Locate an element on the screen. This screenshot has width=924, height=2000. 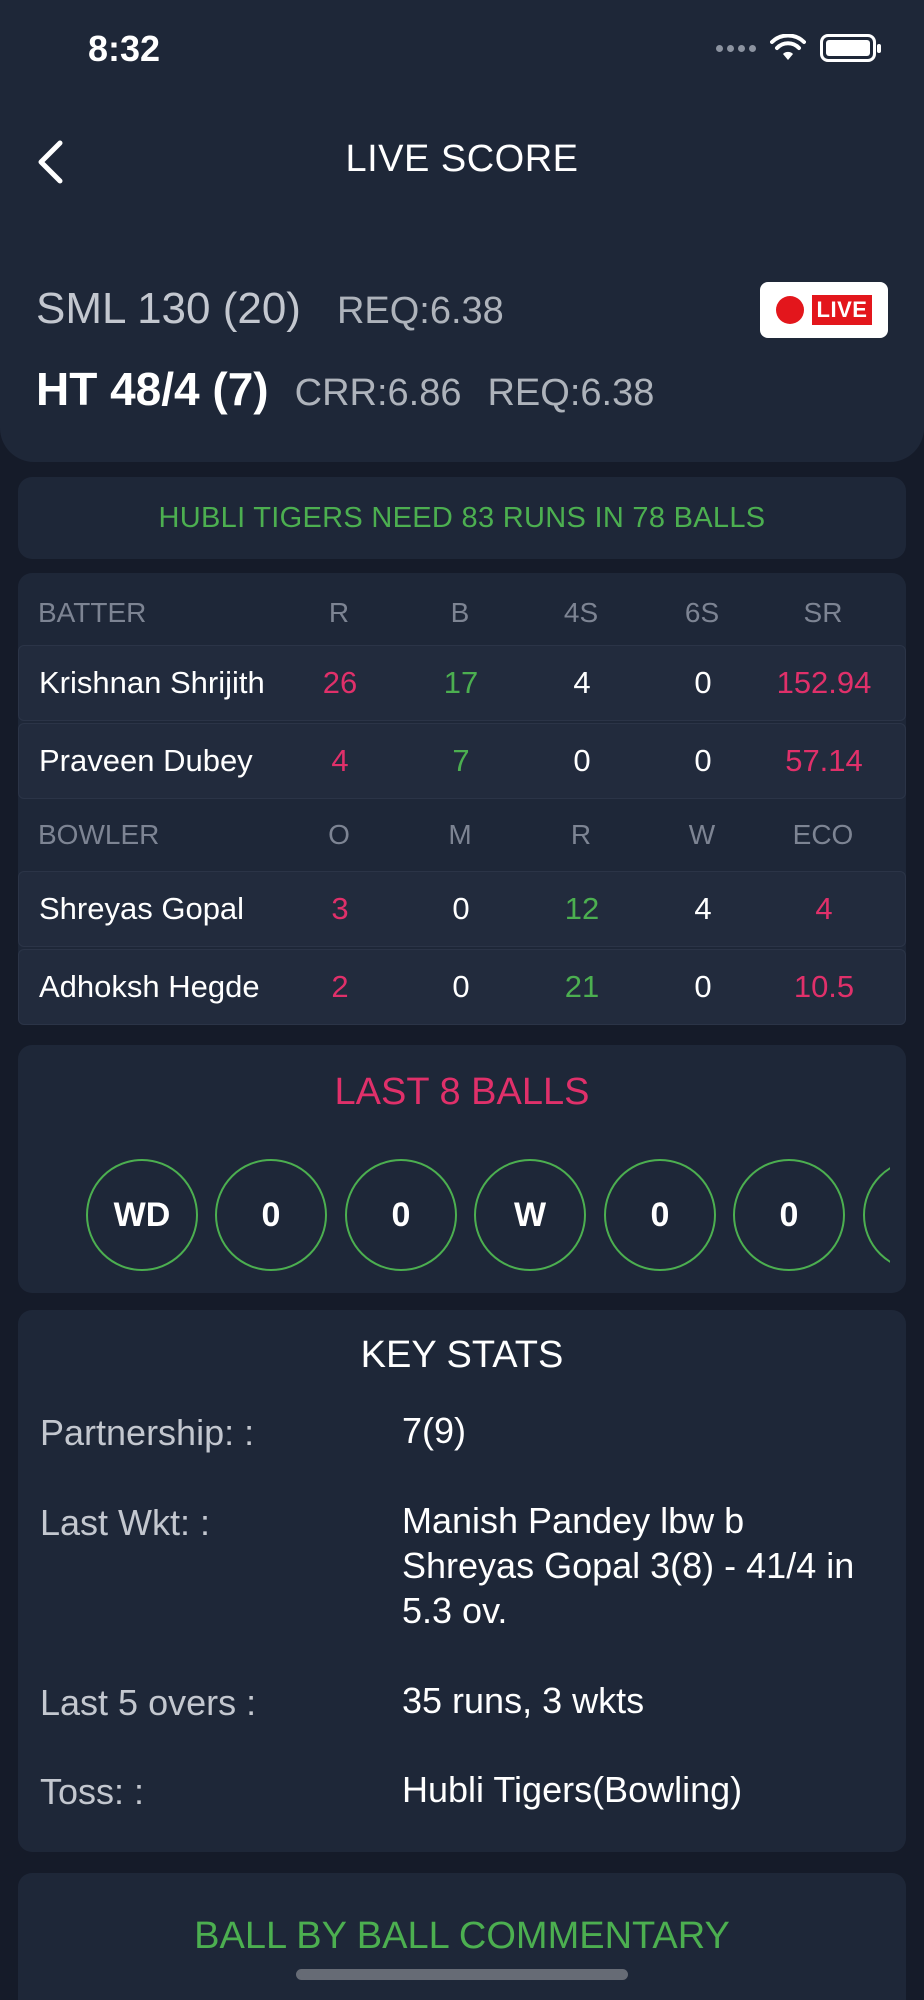
column-header: ECO is located at coordinates (823, 834).